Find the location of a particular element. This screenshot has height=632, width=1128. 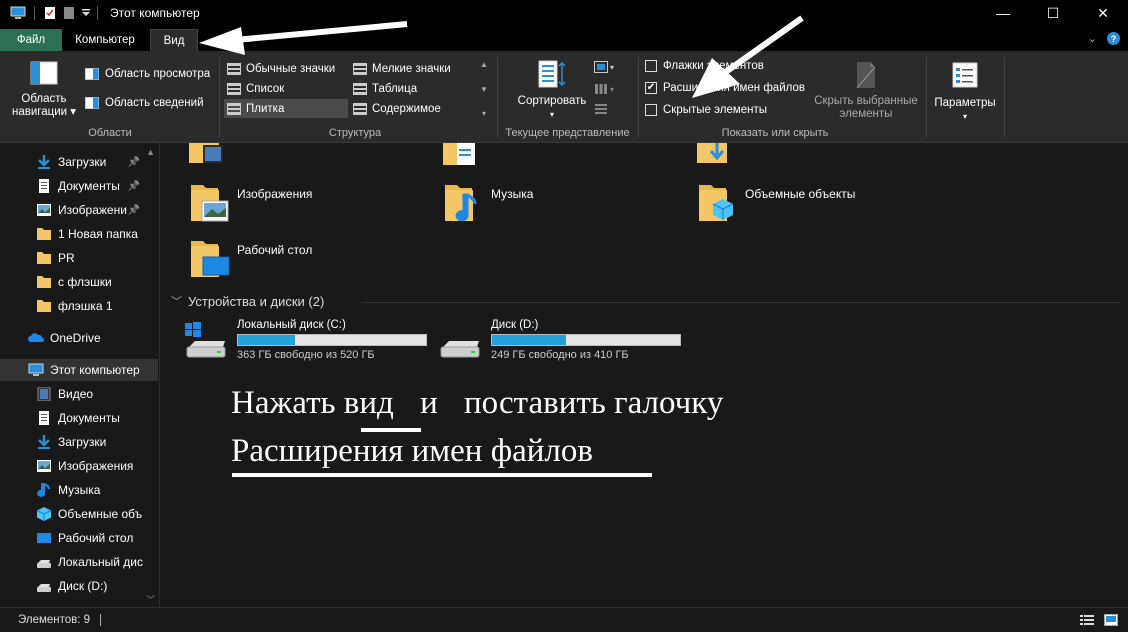

sidebar-item-this-pc: Этот компьютер is located at coordinates (79, 370).